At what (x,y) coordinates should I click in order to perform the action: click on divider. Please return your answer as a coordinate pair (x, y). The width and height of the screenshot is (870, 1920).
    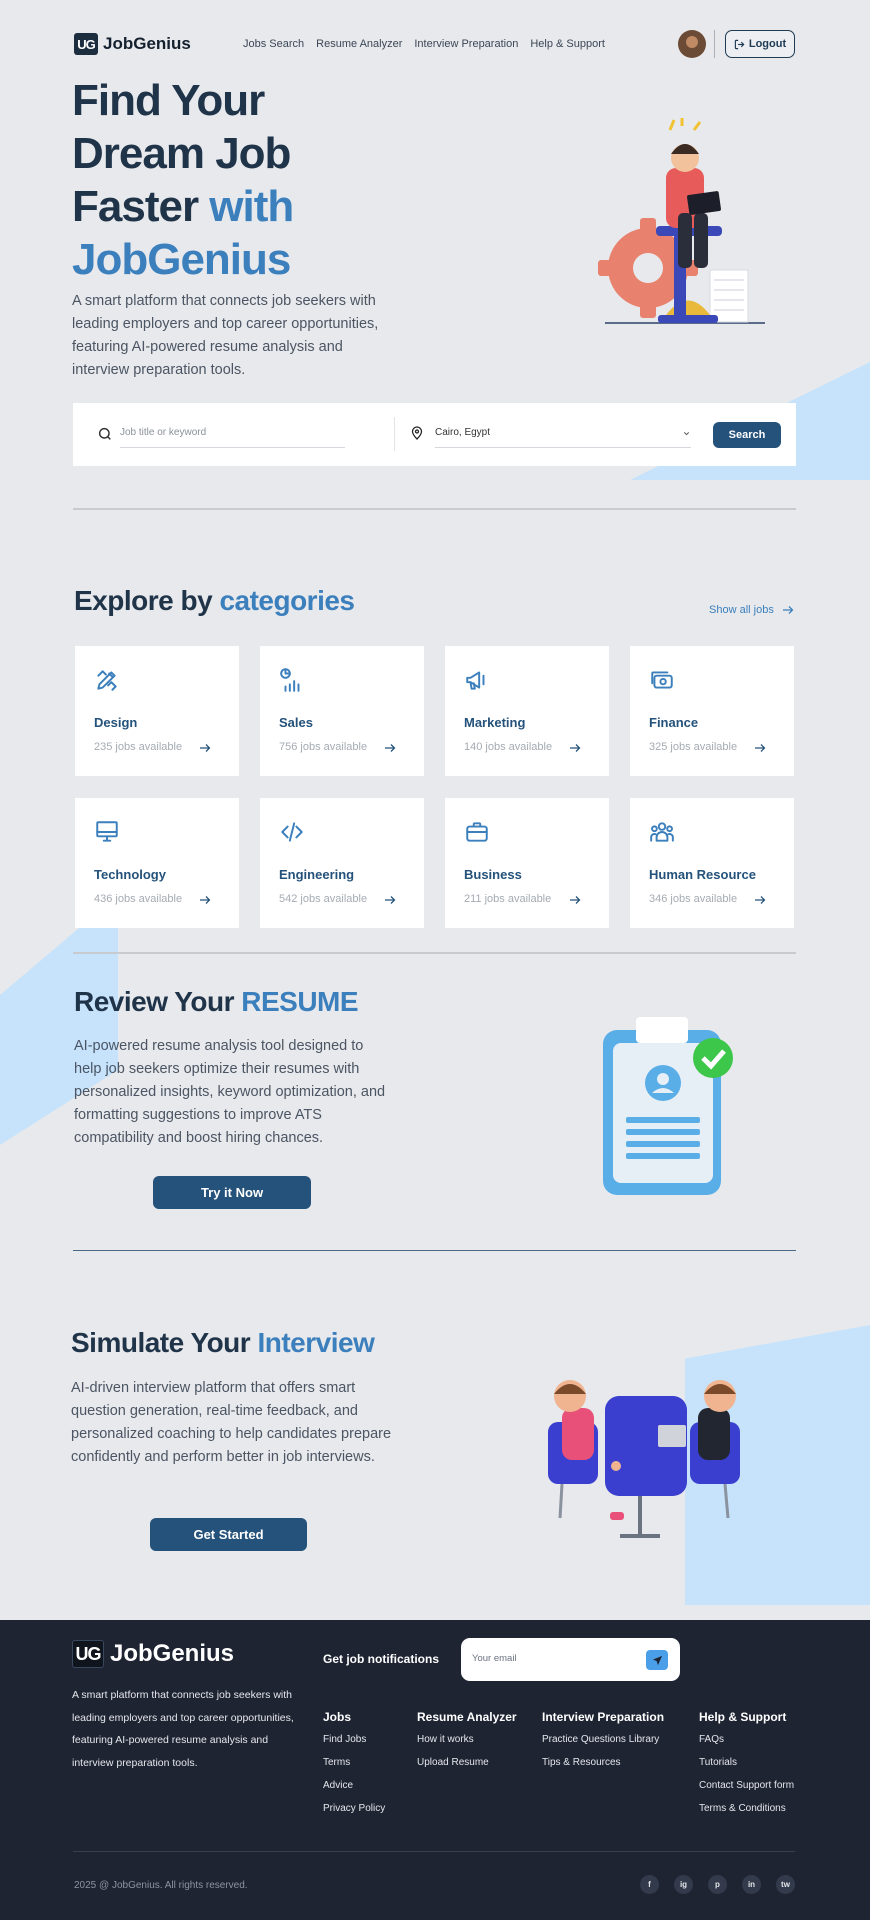
    Looking at the image, I should click on (714, 44).